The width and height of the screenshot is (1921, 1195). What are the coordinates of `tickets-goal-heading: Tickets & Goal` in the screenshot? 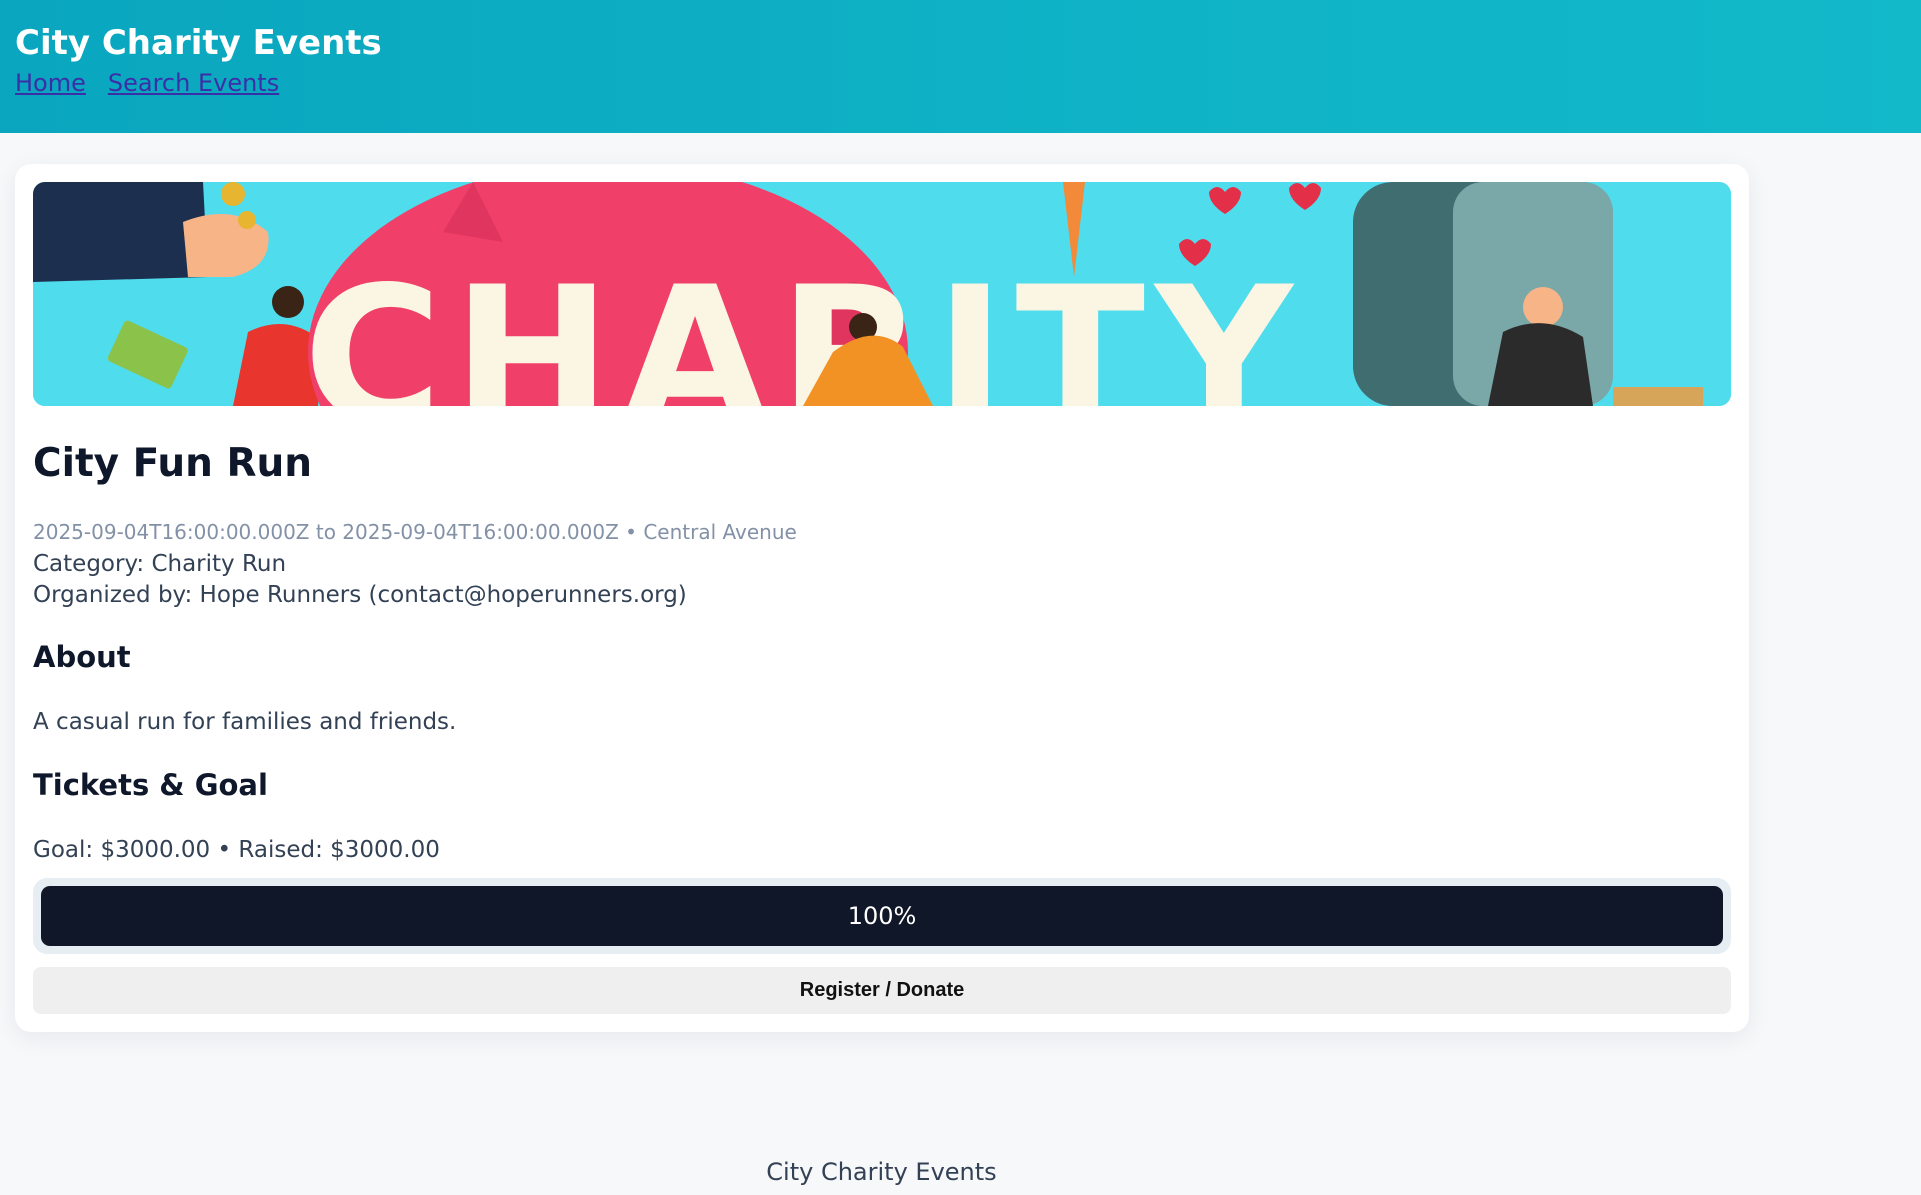 It's located at (150, 785).